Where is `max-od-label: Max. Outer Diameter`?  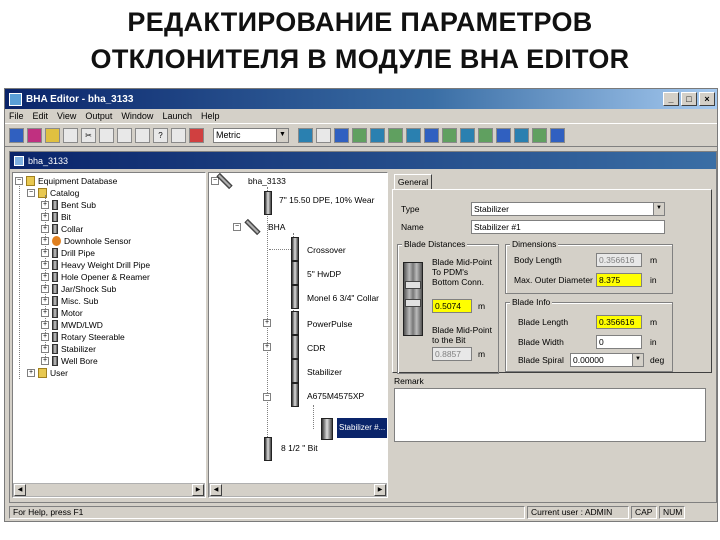 max-od-label: Max. Outer Diameter is located at coordinates (553, 280).